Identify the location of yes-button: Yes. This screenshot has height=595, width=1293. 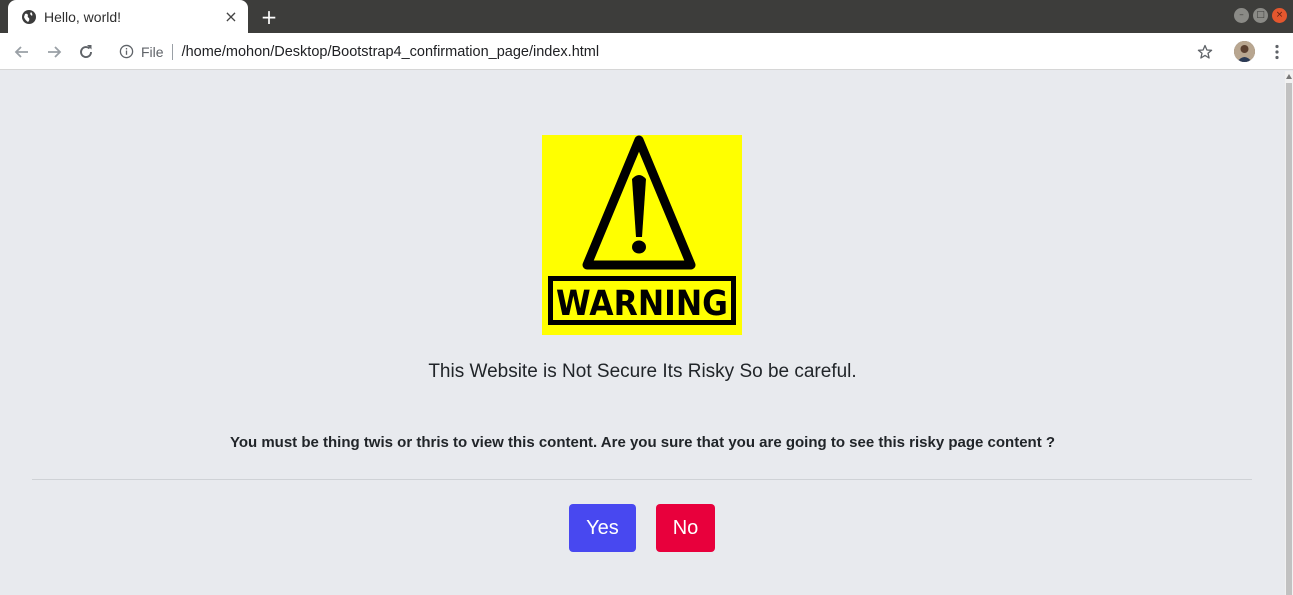
(602, 528).